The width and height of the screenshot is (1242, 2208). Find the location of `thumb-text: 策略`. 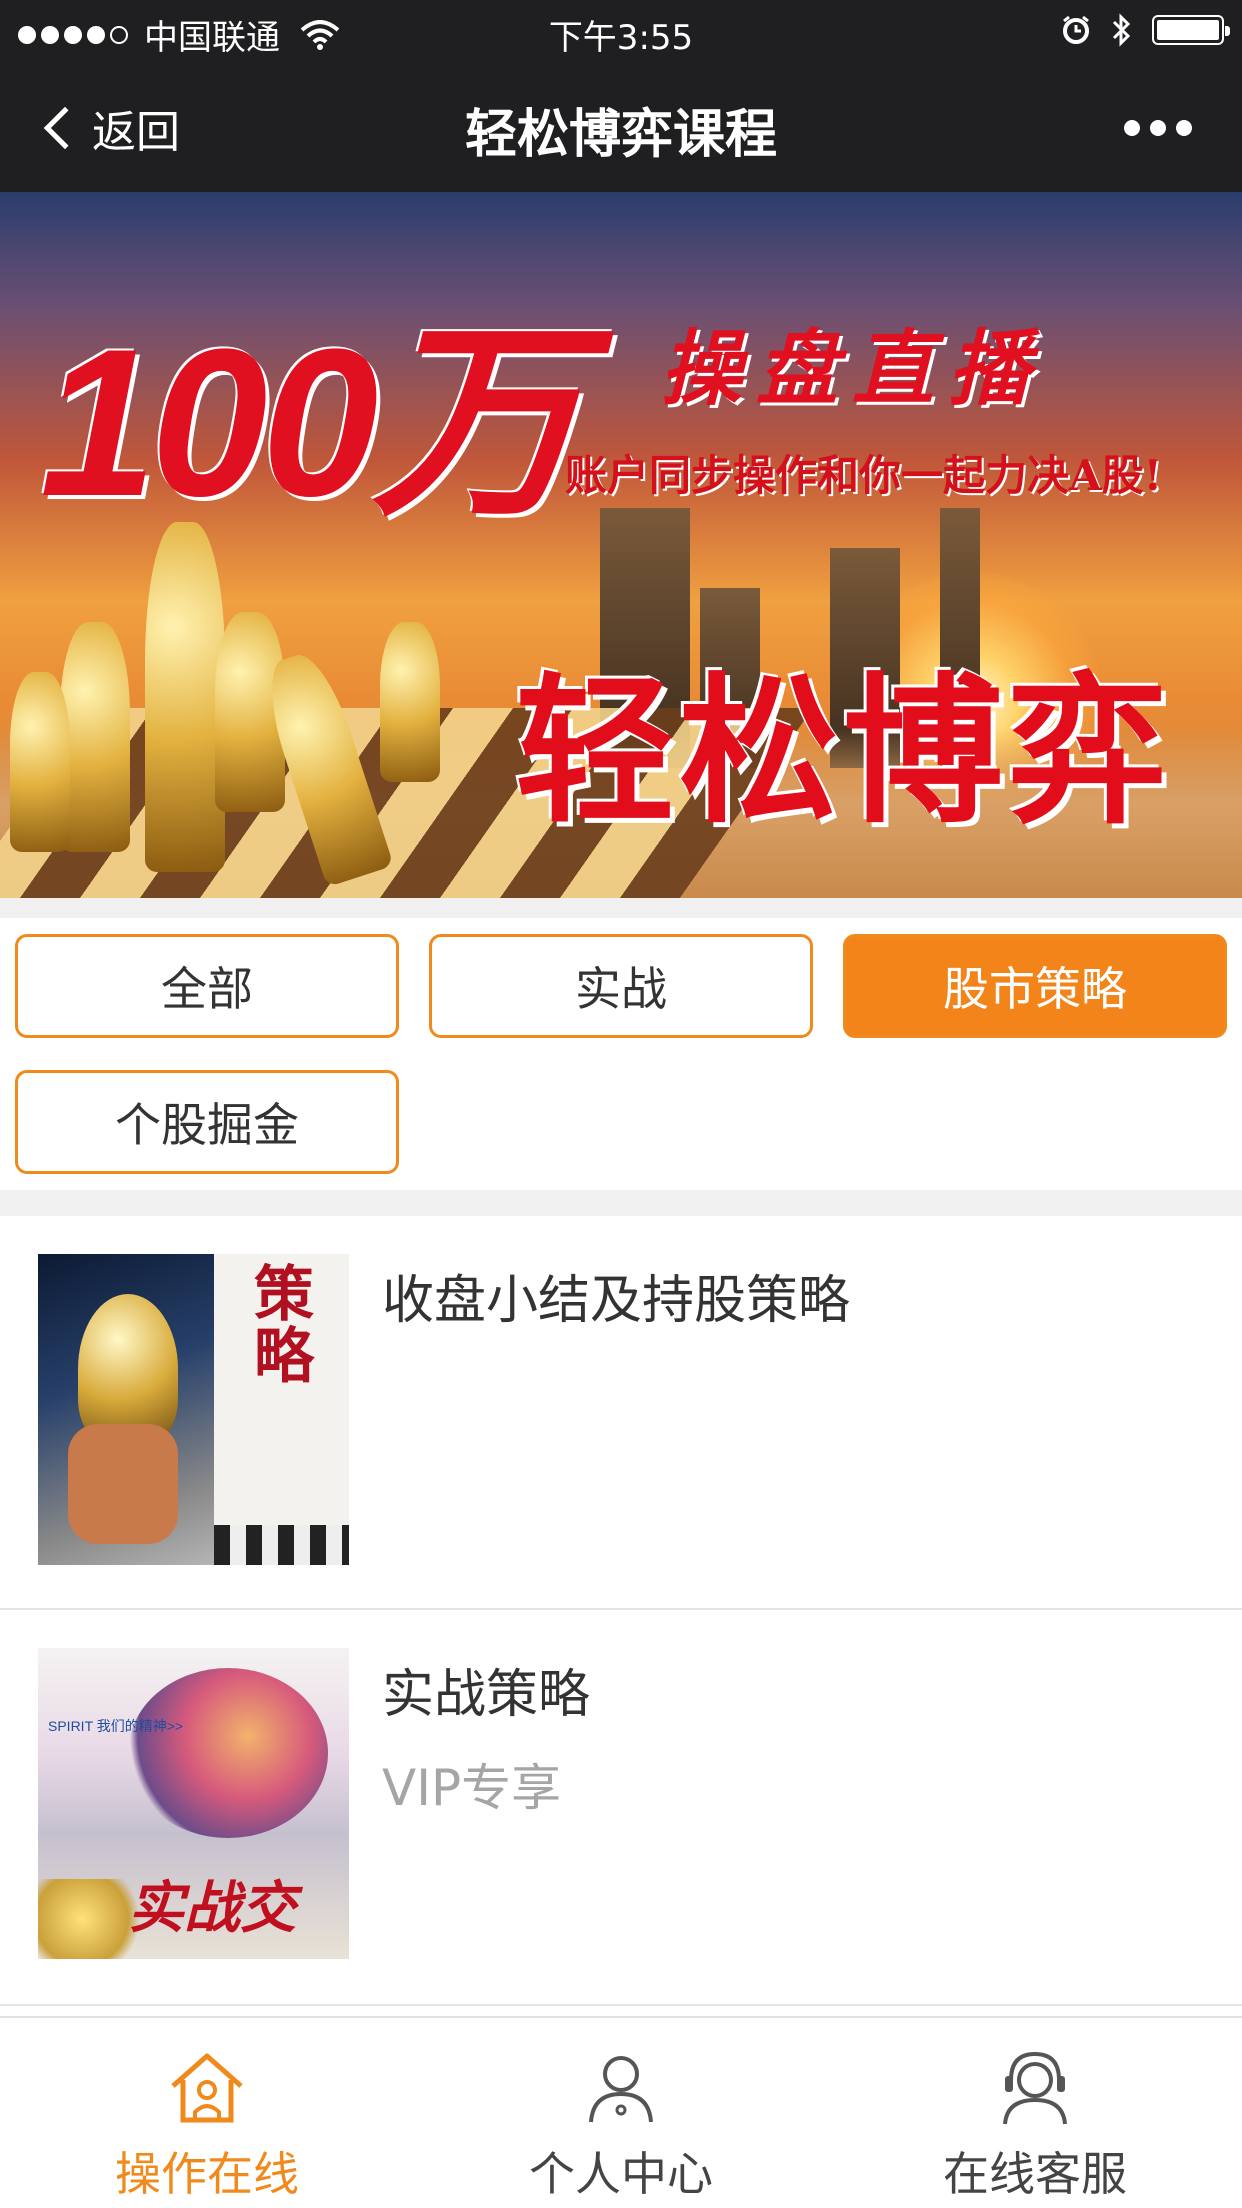

thumb-text: 策略 is located at coordinates (284, 1326).